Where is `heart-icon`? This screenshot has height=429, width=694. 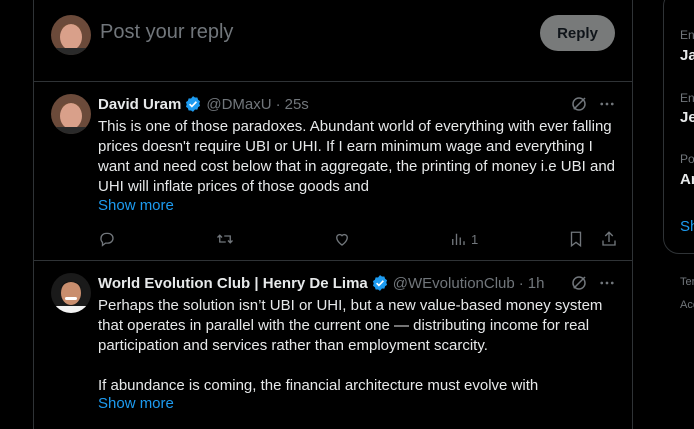
heart-icon is located at coordinates (342, 239).